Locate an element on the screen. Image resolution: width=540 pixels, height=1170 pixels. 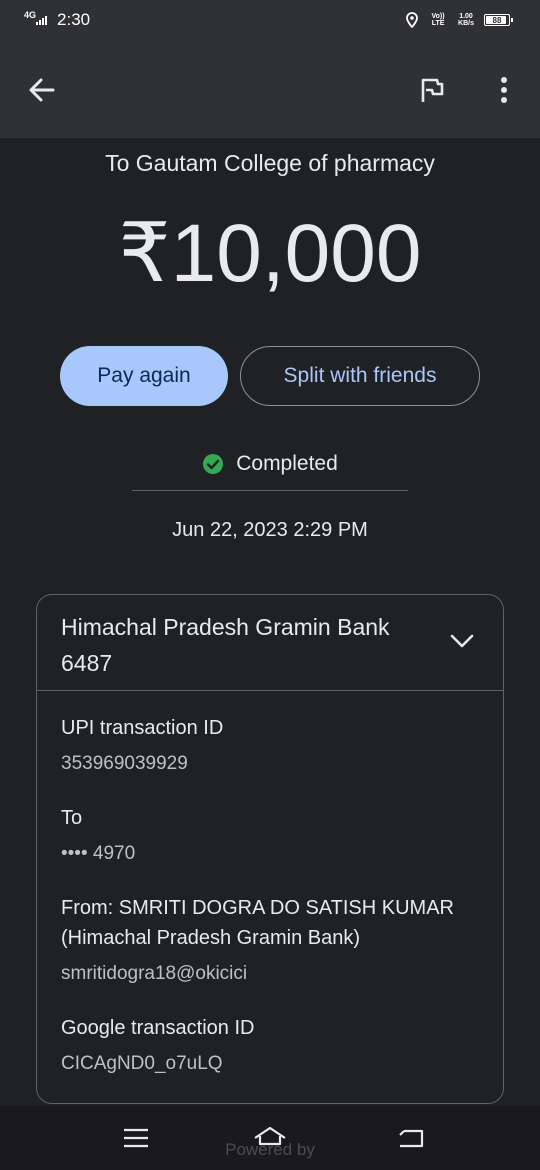
recipient-name: To Gautam College of pharmacy is located at coordinates (270, 163).